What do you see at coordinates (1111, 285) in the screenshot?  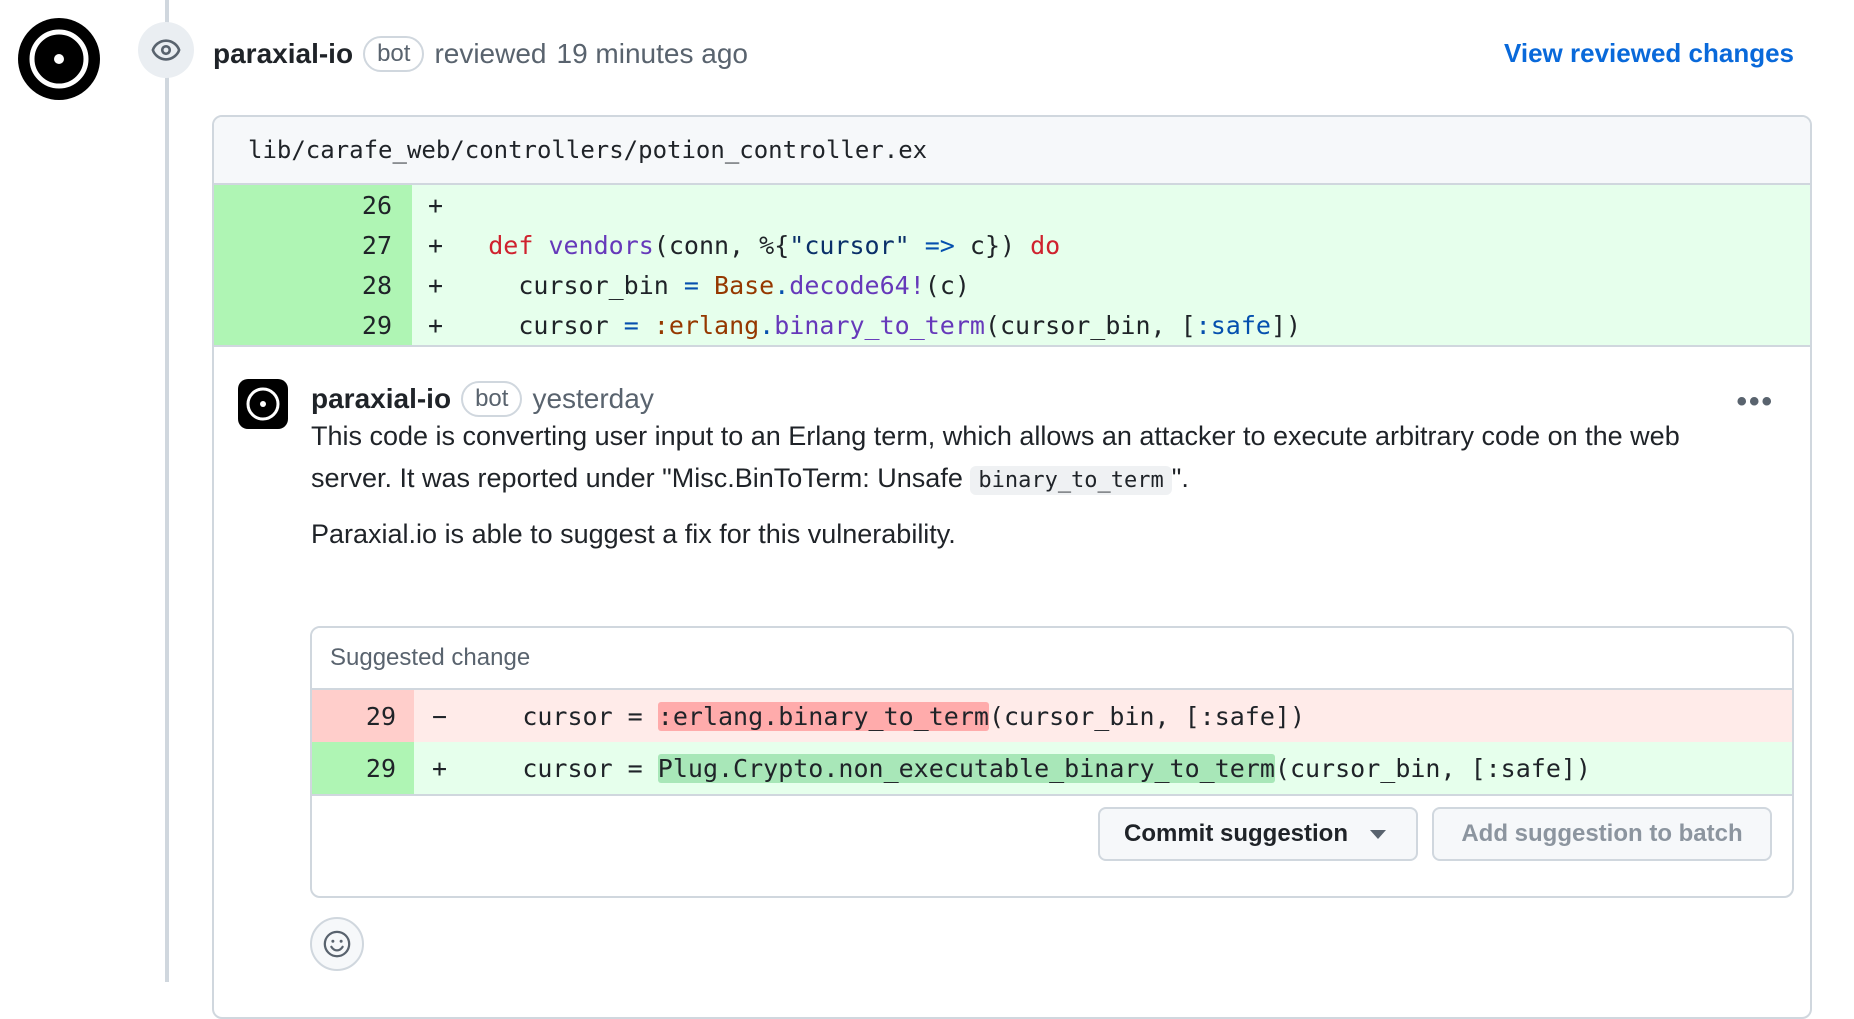 I see `line-code: + cursor_bin = Base.decode64!(c)` at bounding box center [1111, 285].